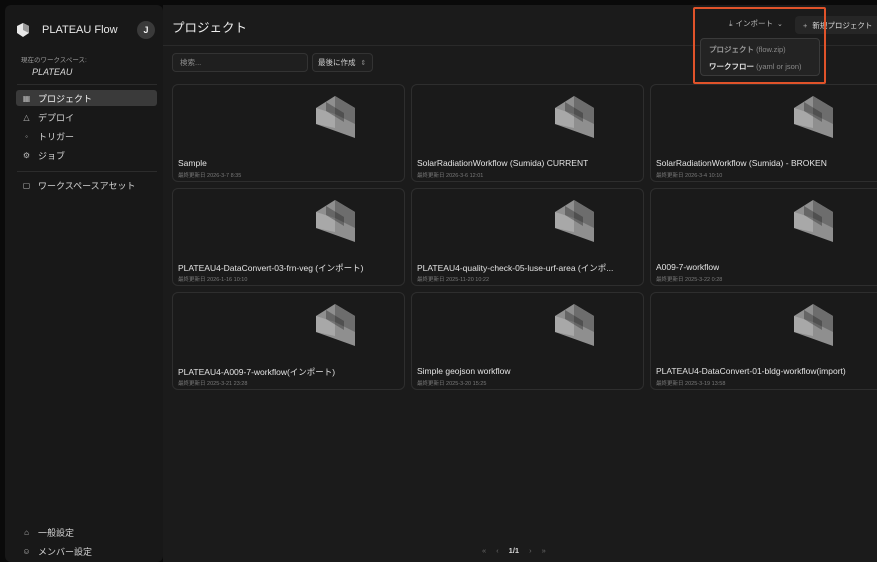  Describe the element at coordinates (26, 98) in the screenshot. I see `grid-icon: ▦` at that location.